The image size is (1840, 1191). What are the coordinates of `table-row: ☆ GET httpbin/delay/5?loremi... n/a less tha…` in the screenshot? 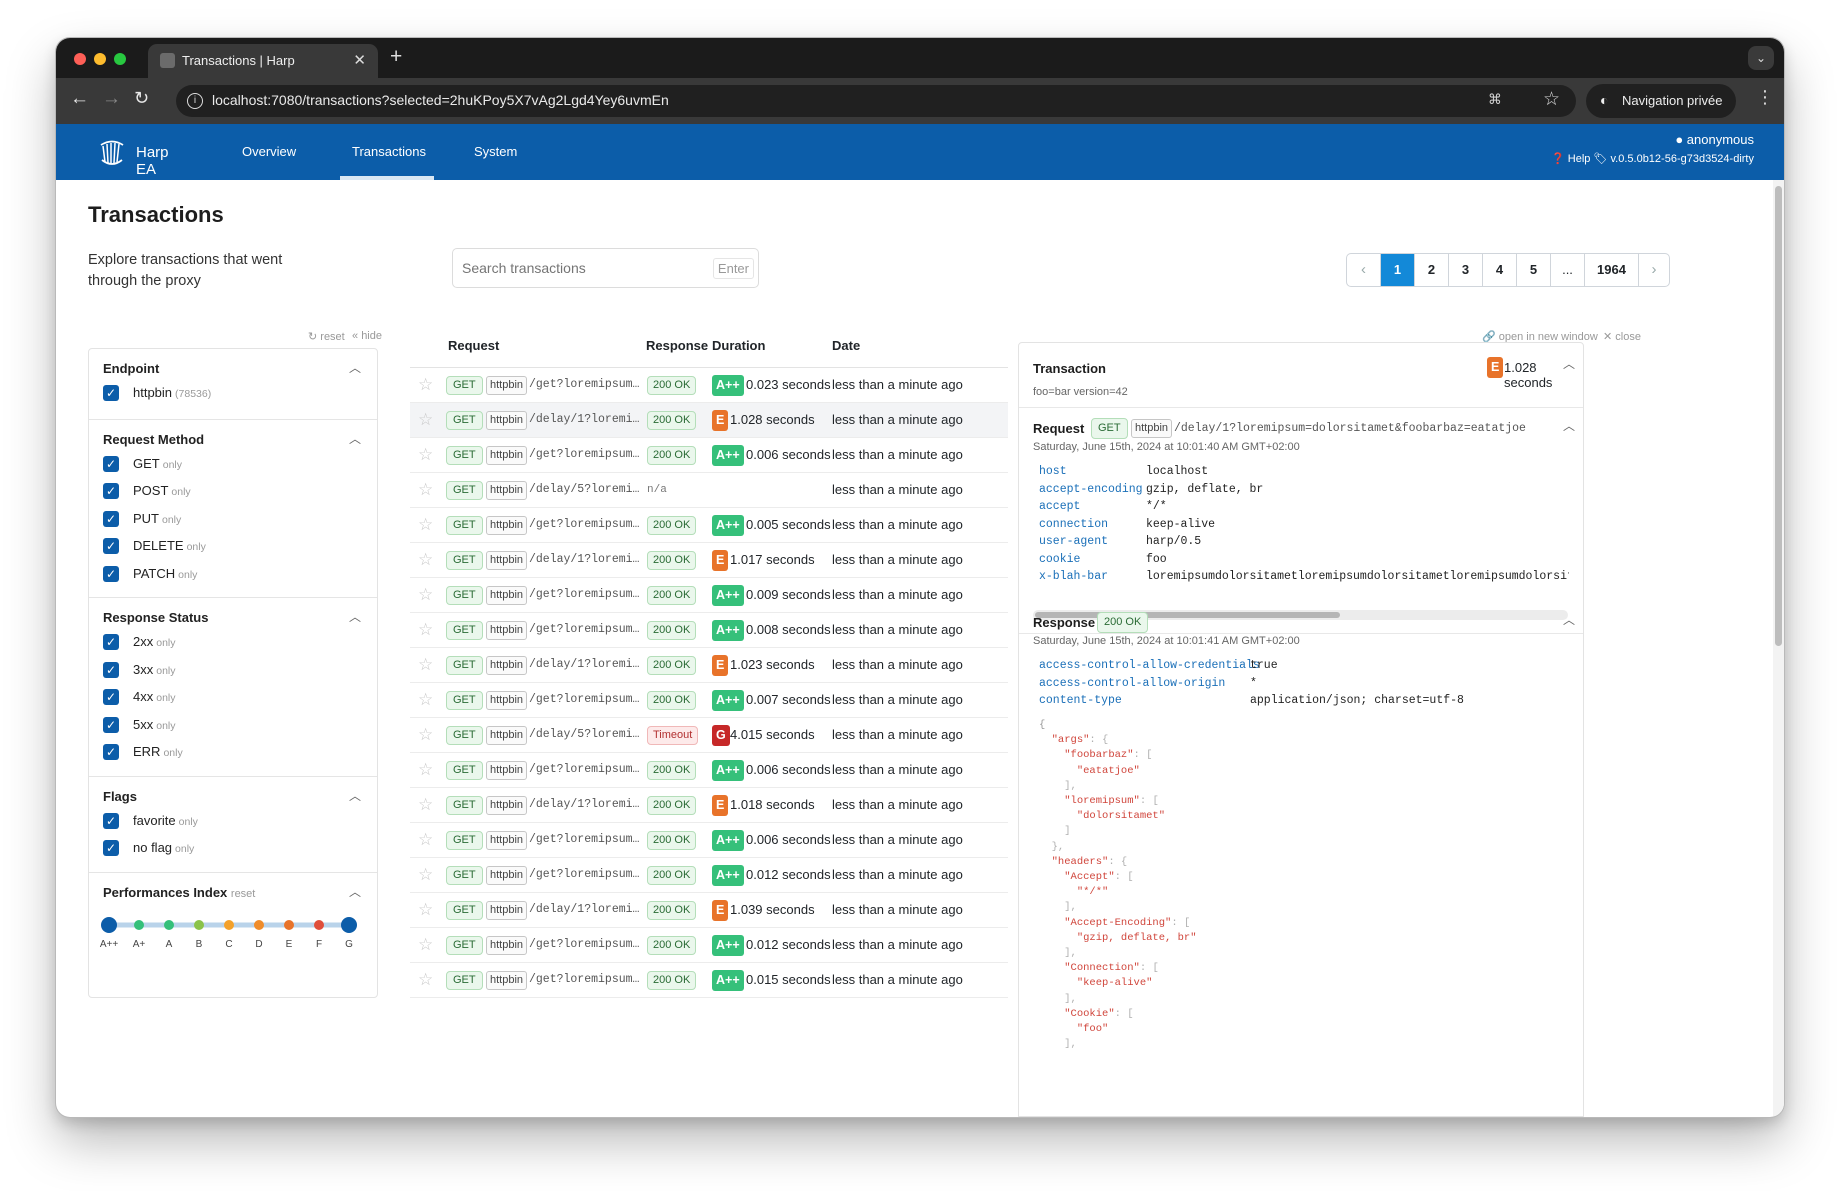 It's located at (709, 490).